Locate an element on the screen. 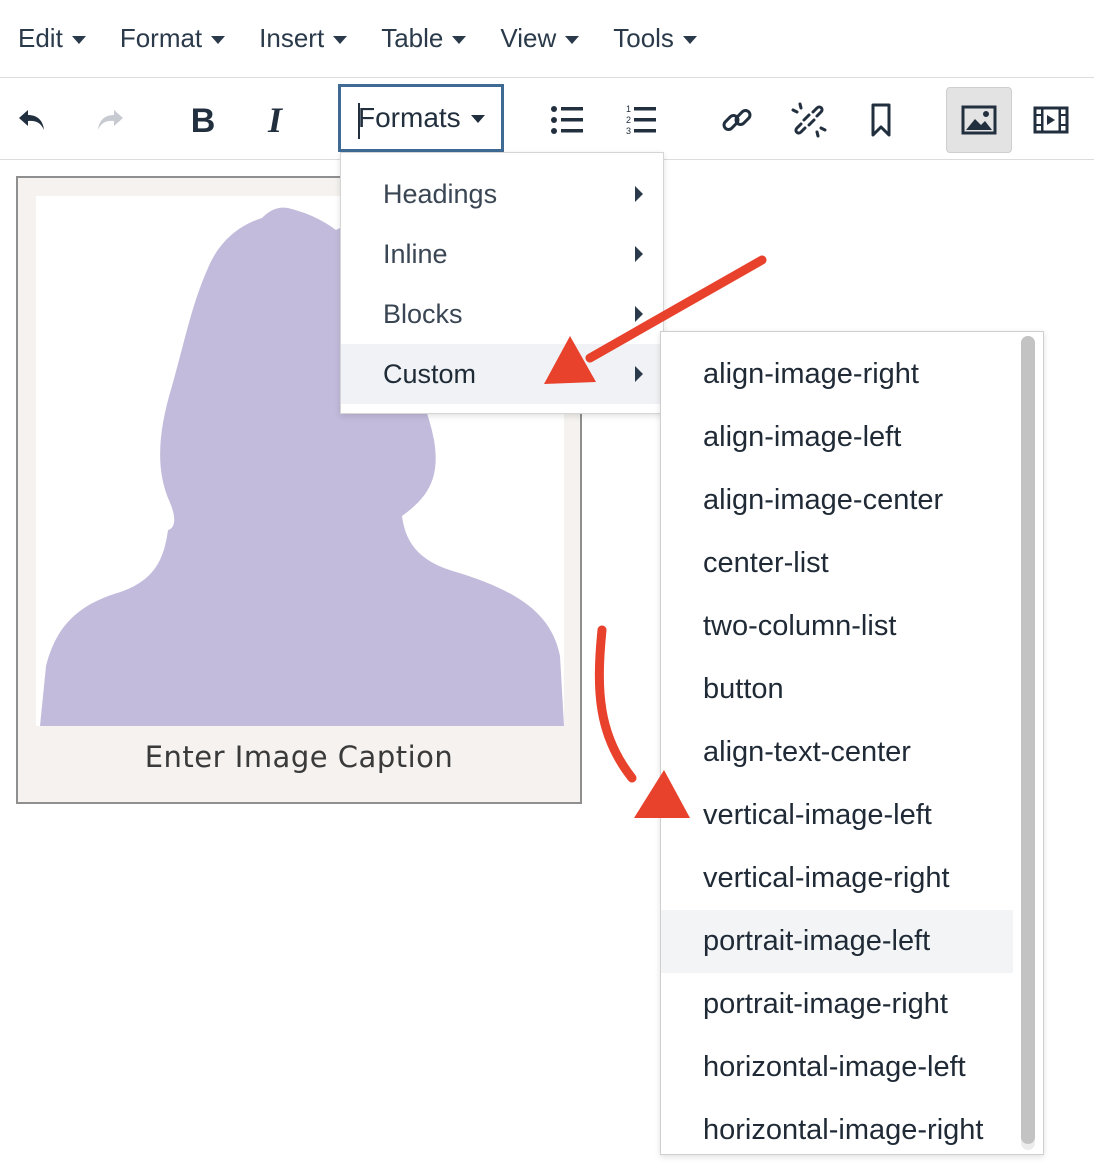 The width and height of the screenshot is (1094, 1164). submenu-item-label: align-image-center is located at coordinates (823, 500).